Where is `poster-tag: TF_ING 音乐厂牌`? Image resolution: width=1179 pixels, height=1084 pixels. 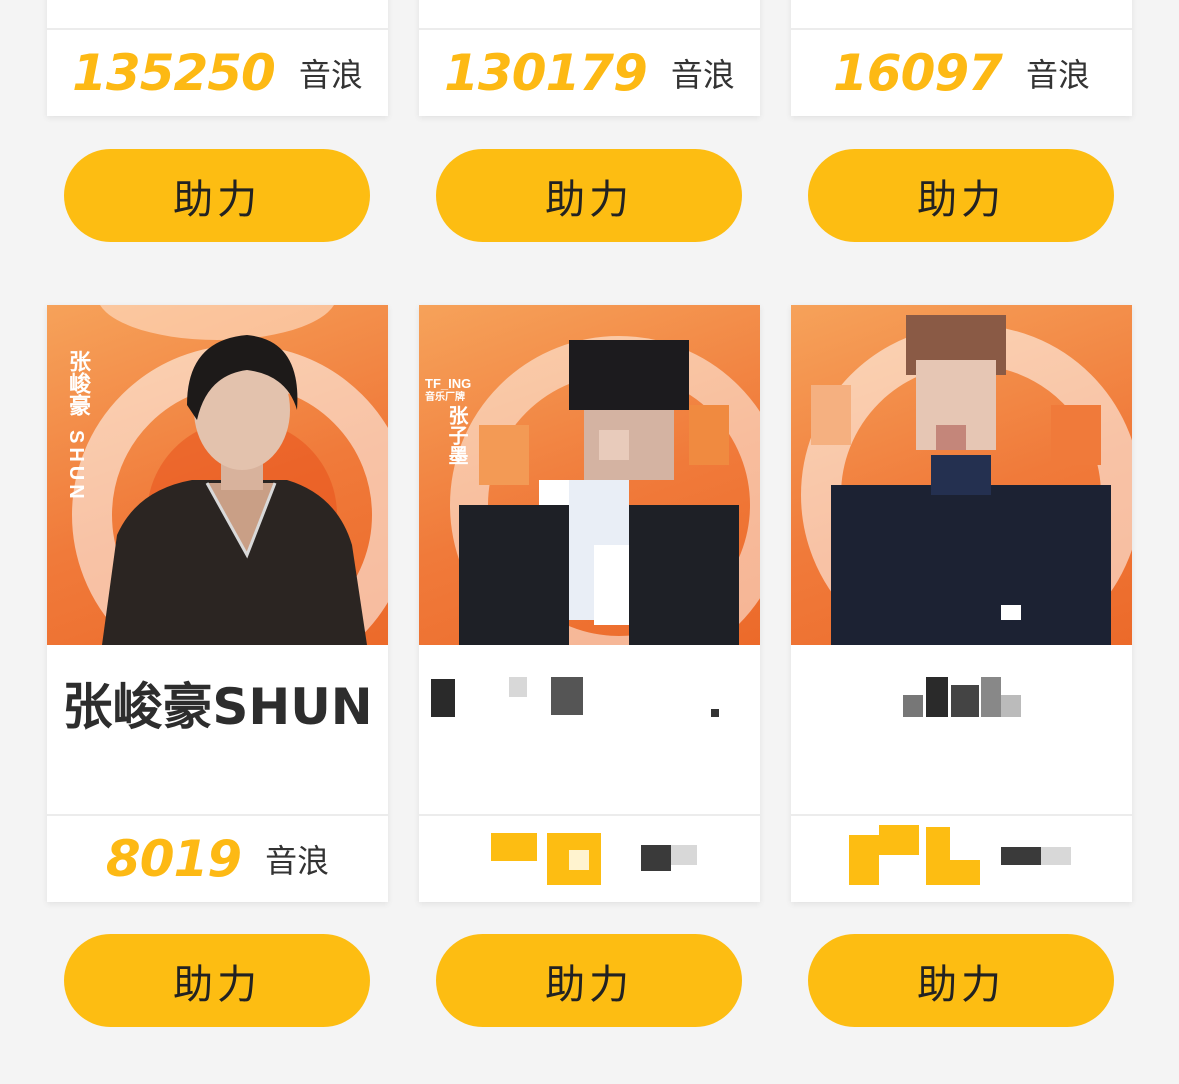 poster-tag: TF_ING 音乐厂牌 is located at coordinates (448, 391).